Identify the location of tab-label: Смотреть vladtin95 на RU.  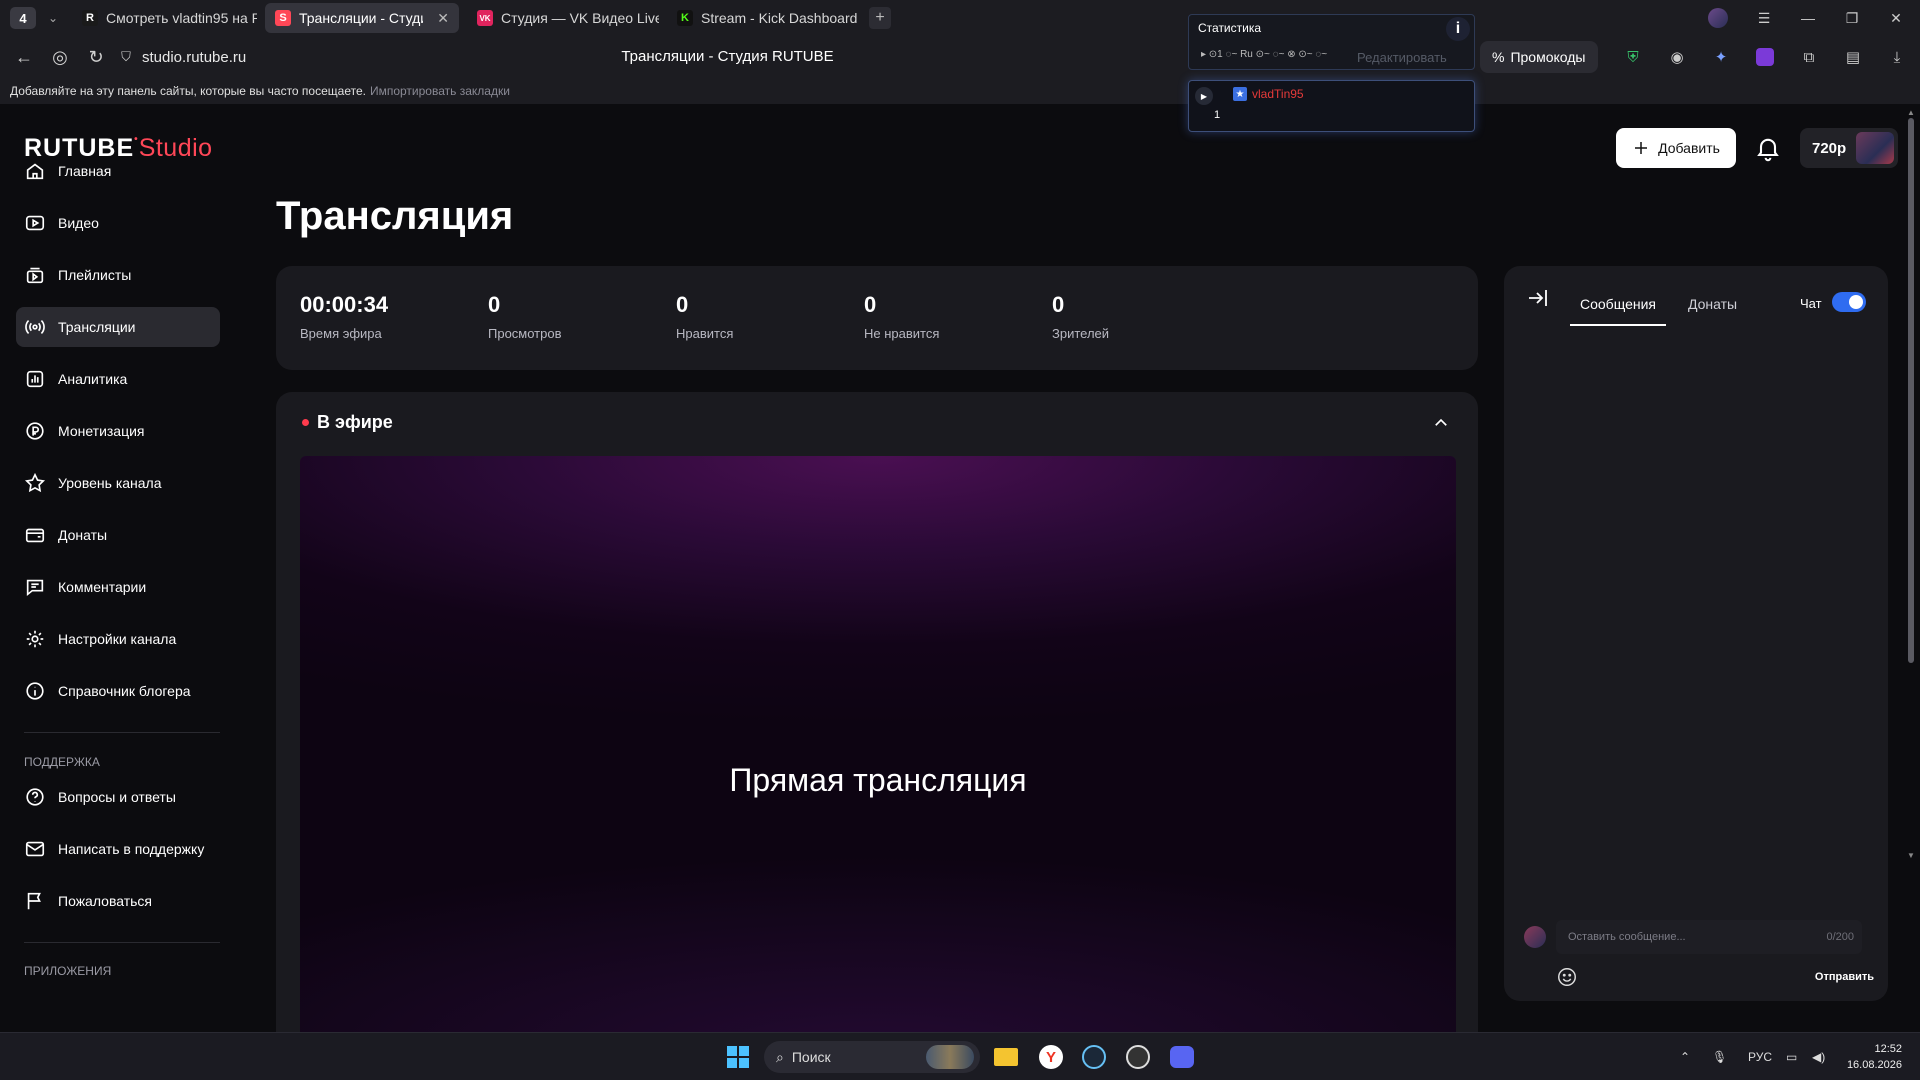
(181, 18).